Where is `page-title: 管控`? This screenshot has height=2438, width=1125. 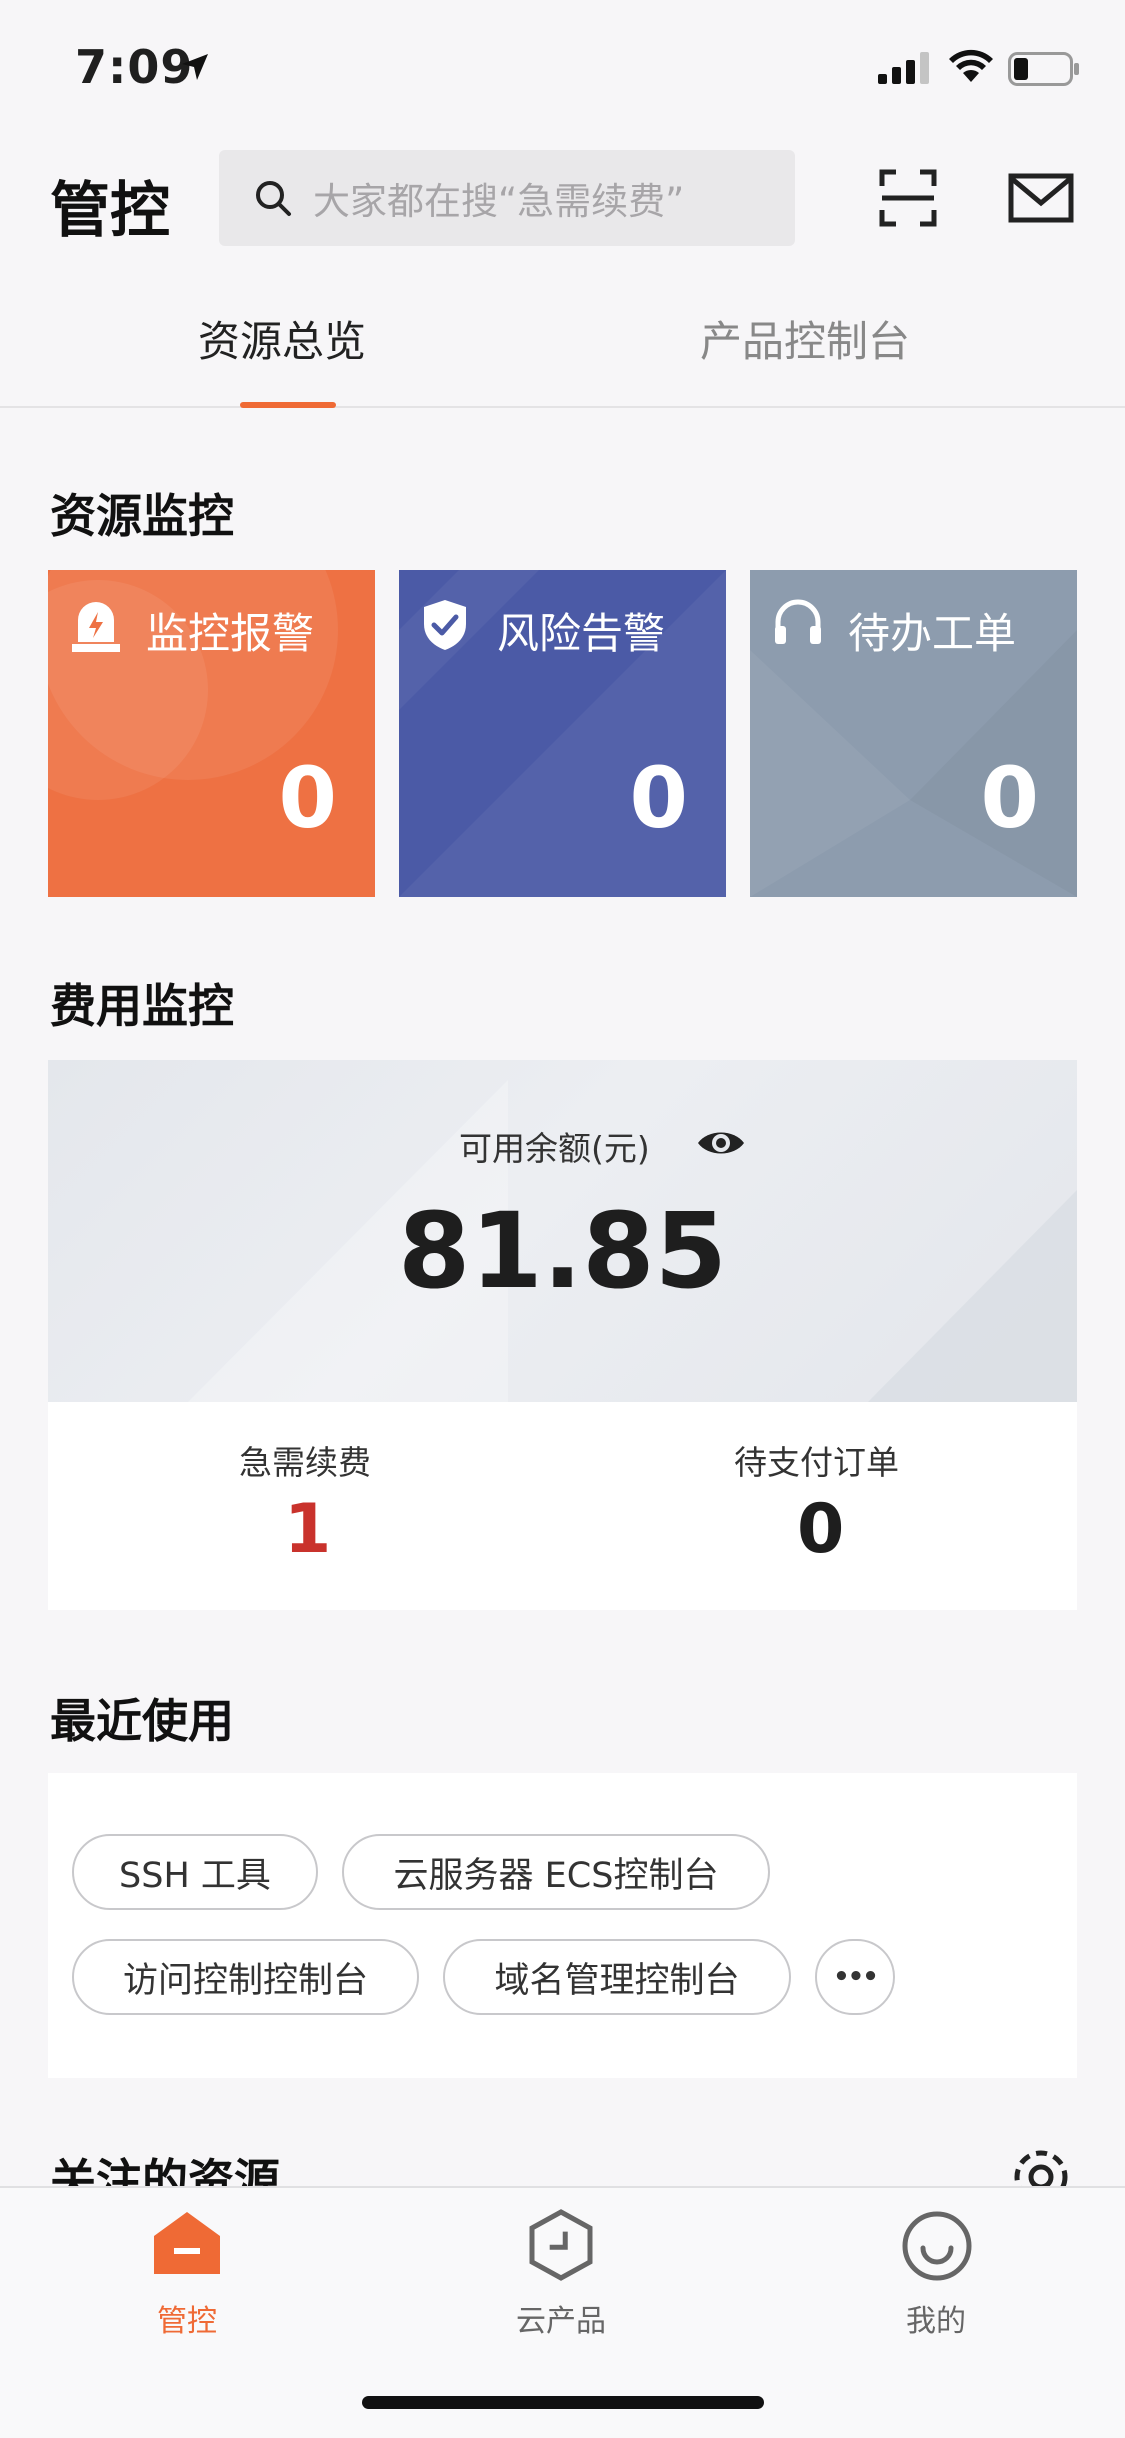 page-title: 管控 is located at coordinates (110, 211).